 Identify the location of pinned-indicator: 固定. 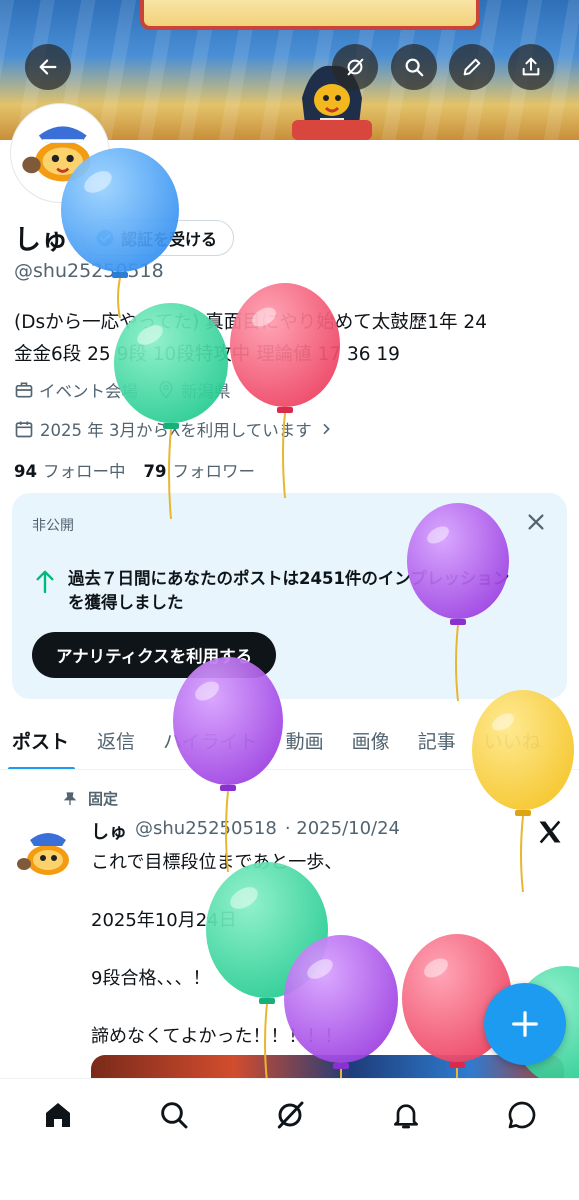
(90, 798).